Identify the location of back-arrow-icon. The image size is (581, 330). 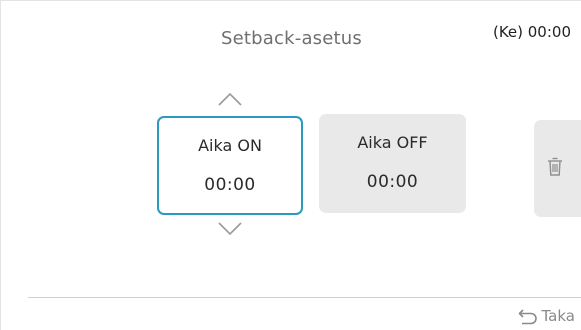
(529, 316).